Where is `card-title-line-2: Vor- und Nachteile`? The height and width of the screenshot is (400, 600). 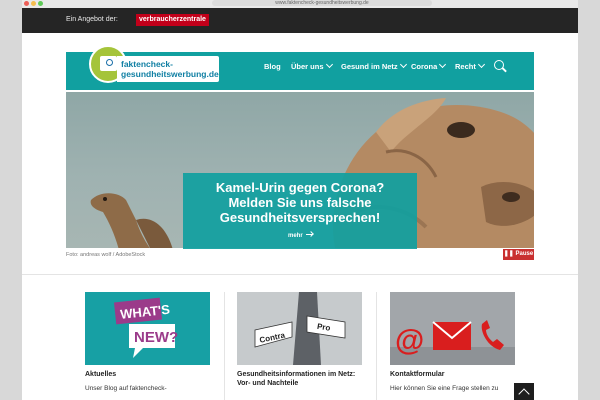
card-title-line-2: Vor- und Nachteile is located at coordinates (268, 383).